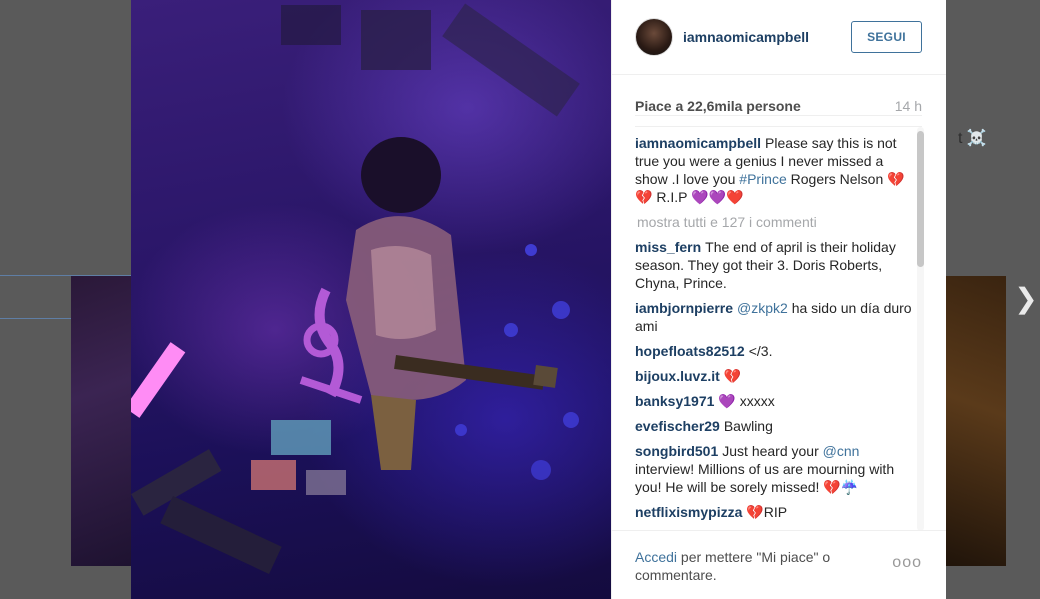 The width and height of the screenshot is (1040, 599). Describe the element at coordinates (907, 576) in the screenshot. I see `more-options-icon: ooo` at that location.